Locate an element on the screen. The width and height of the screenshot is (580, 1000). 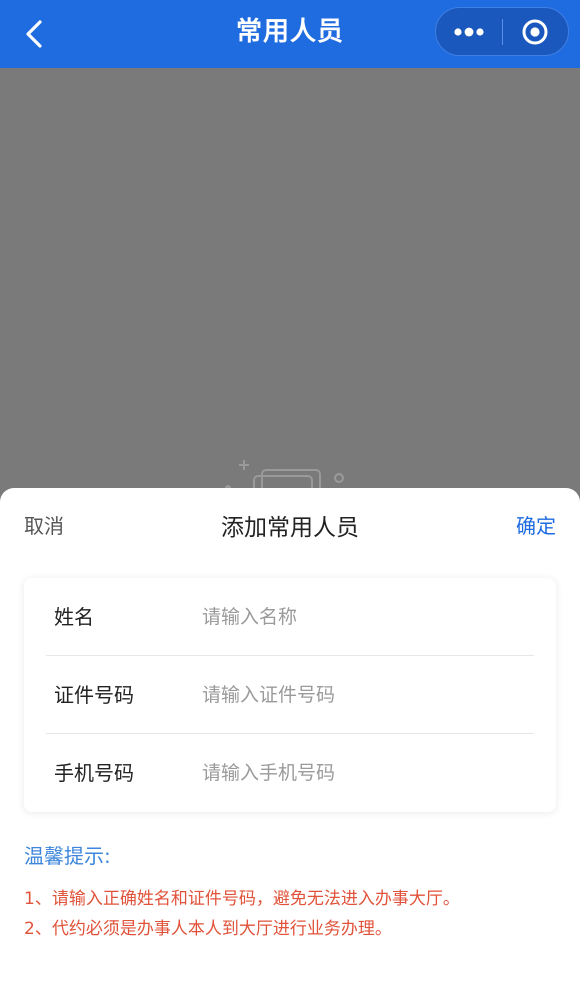
chevron-left-icon is located at coordinates (34, 34).